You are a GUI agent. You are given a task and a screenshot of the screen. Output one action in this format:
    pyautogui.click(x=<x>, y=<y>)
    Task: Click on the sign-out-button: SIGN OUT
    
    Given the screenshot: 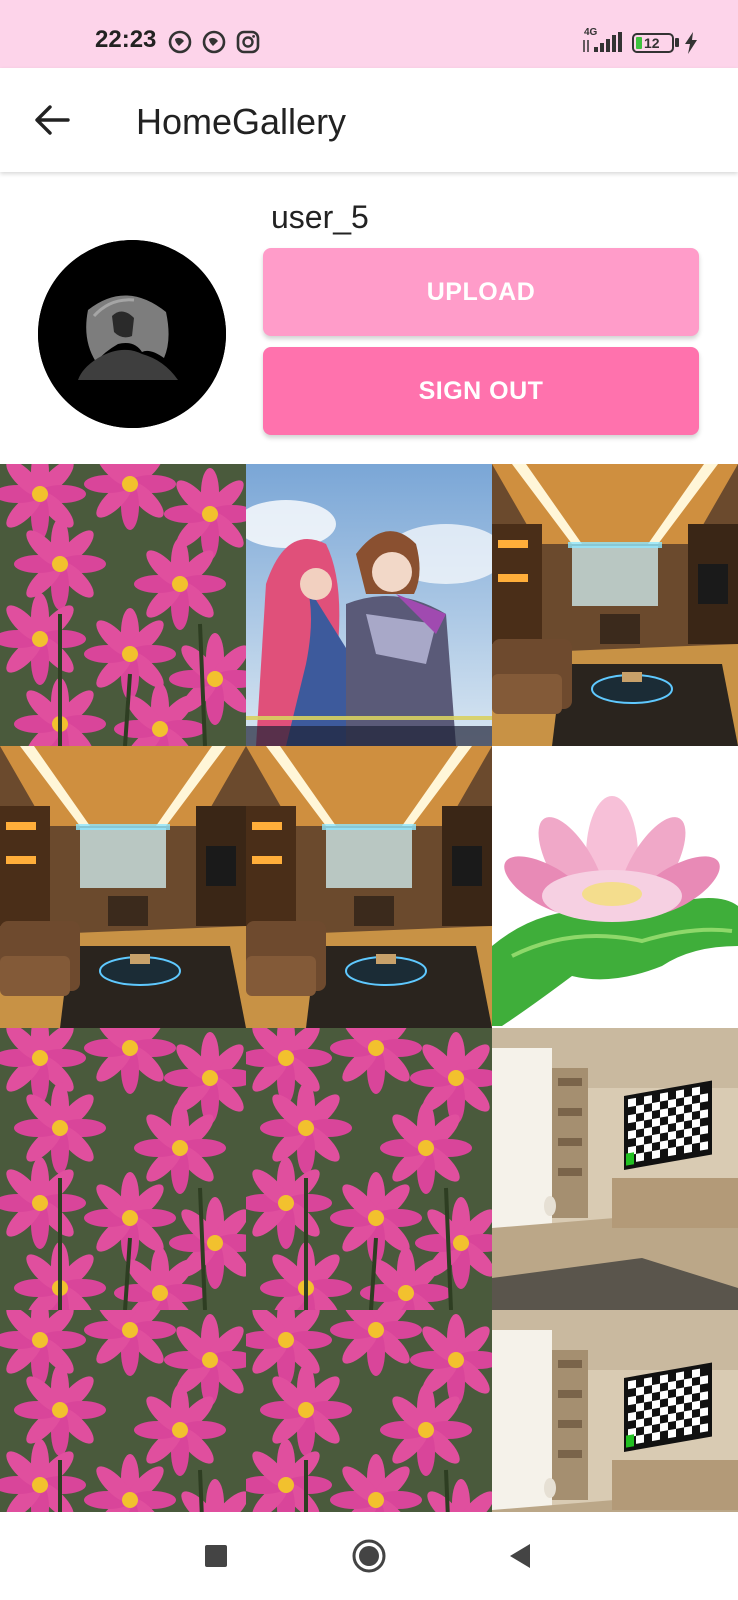 What is the action you would take?
    pyautogui.click(x=481, y=391)
    